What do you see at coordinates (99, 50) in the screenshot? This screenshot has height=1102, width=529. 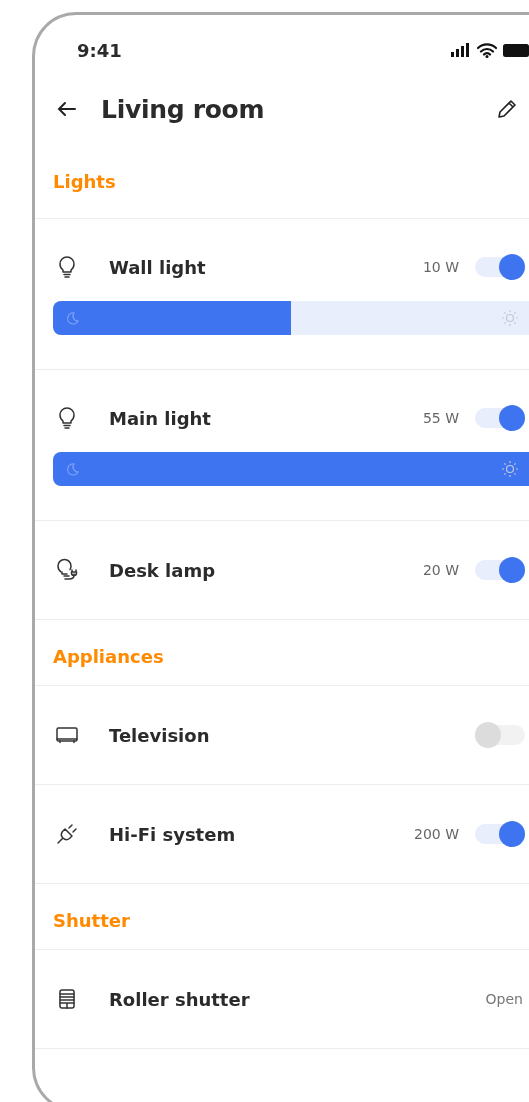 I see `status-time: 9:41` at bounding box center [99, 50].